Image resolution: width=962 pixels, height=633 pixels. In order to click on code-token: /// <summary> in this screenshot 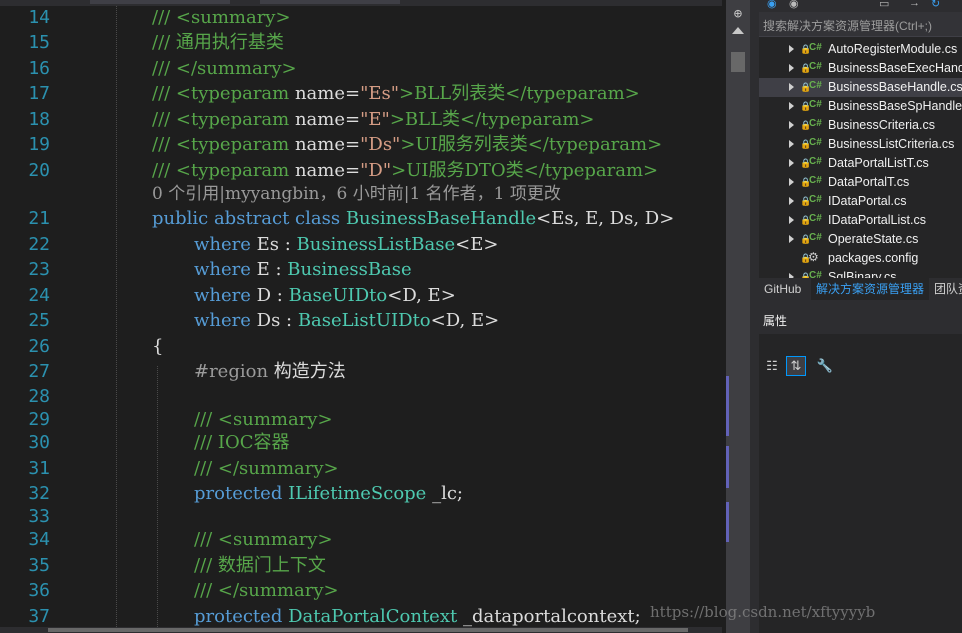, I will do `click(263, 539)`.